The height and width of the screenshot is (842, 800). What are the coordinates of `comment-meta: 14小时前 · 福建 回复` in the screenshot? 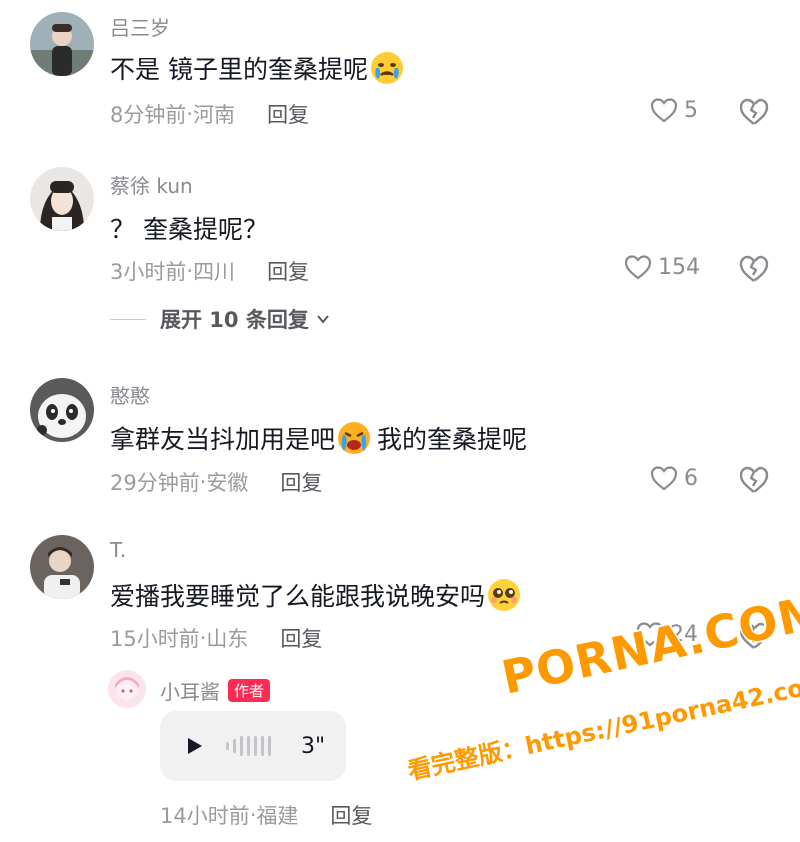 It's located at (266, 815).